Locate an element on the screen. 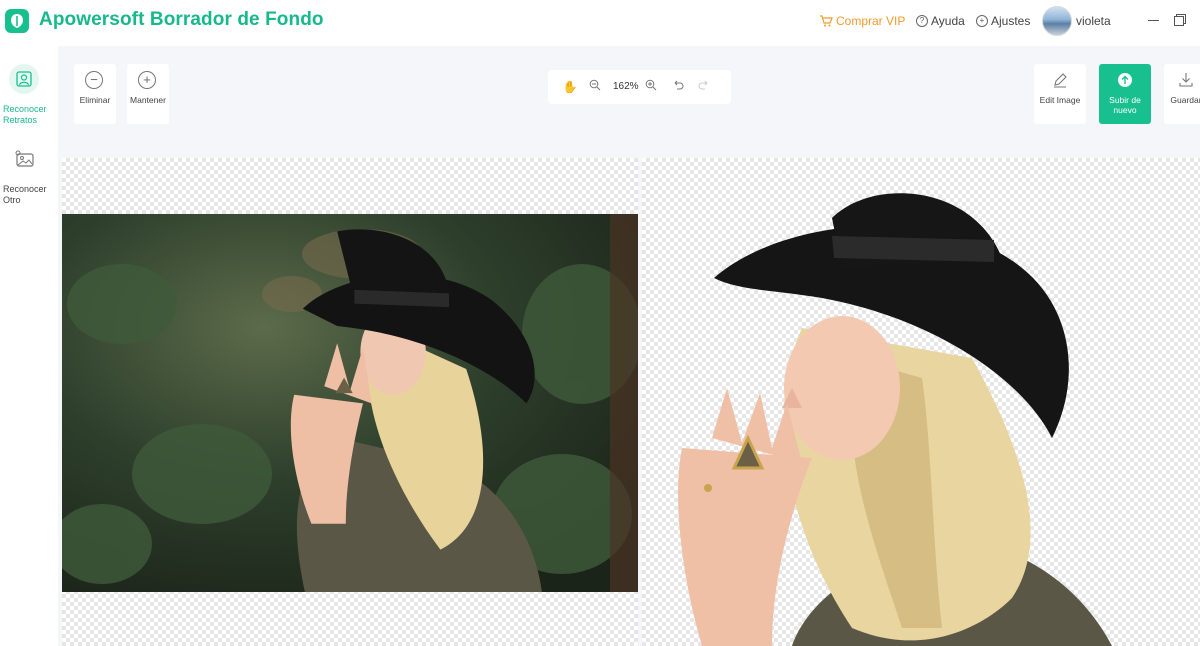 This screenshot has height=646, width=1200. username: violeta is located at coordinates (1093, 21).